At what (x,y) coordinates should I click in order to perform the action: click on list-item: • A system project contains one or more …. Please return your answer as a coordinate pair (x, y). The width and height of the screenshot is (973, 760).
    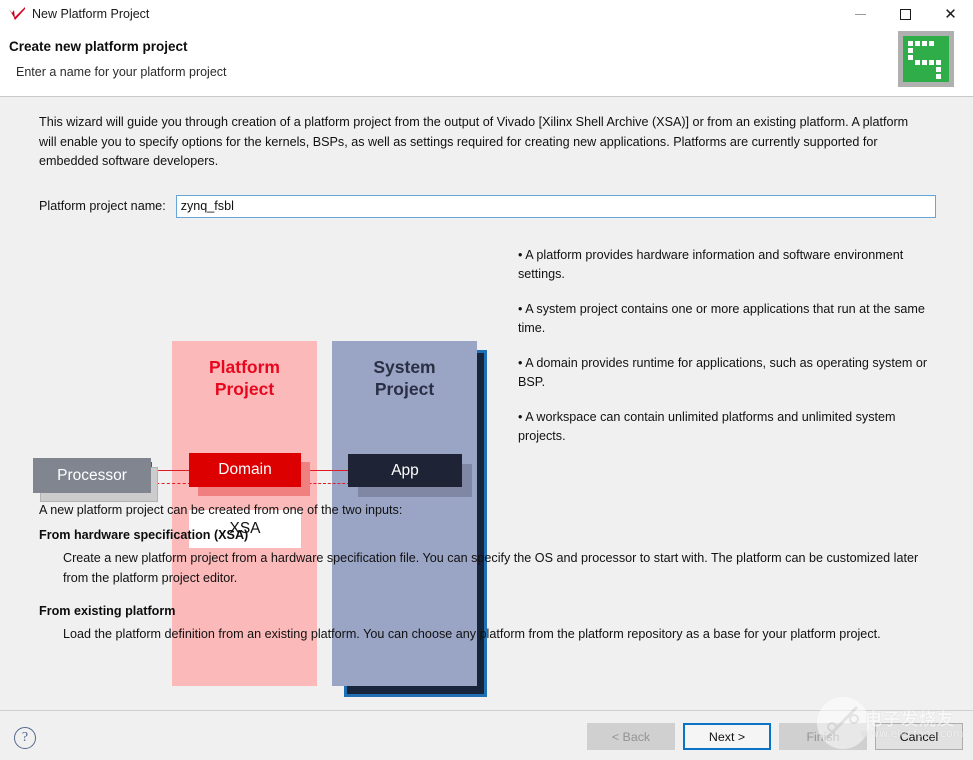
    Looking at the image, I should click on (721, 318).